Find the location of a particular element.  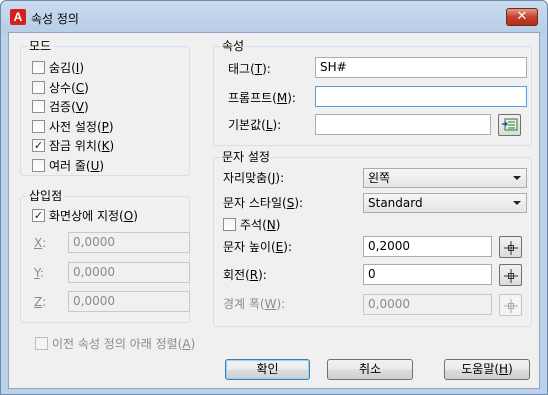

x-label: X: is located at coordinates (40, 243).